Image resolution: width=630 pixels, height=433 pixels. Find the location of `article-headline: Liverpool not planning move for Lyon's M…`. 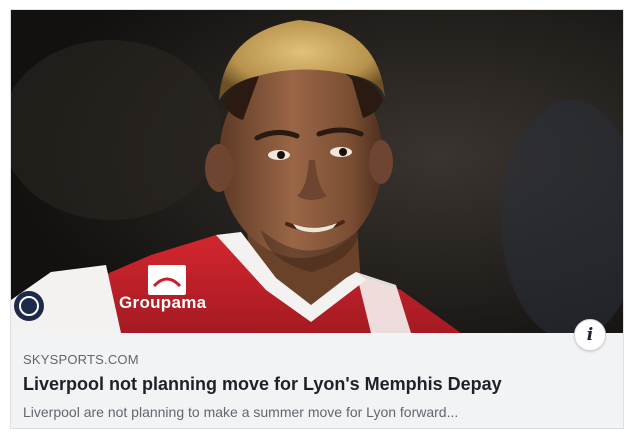

article-headline: Liverpool not planning move for Lyon's M… is located at coordinates (262, 384).